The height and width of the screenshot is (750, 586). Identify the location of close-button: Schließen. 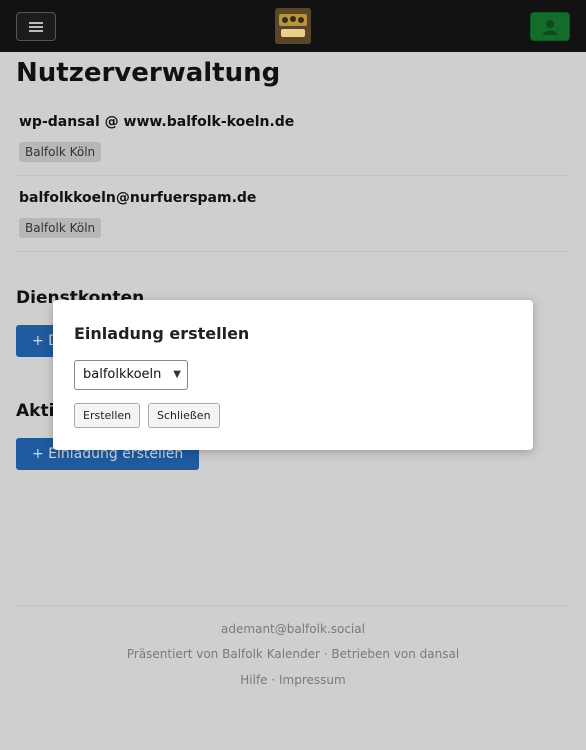
(184, 415).